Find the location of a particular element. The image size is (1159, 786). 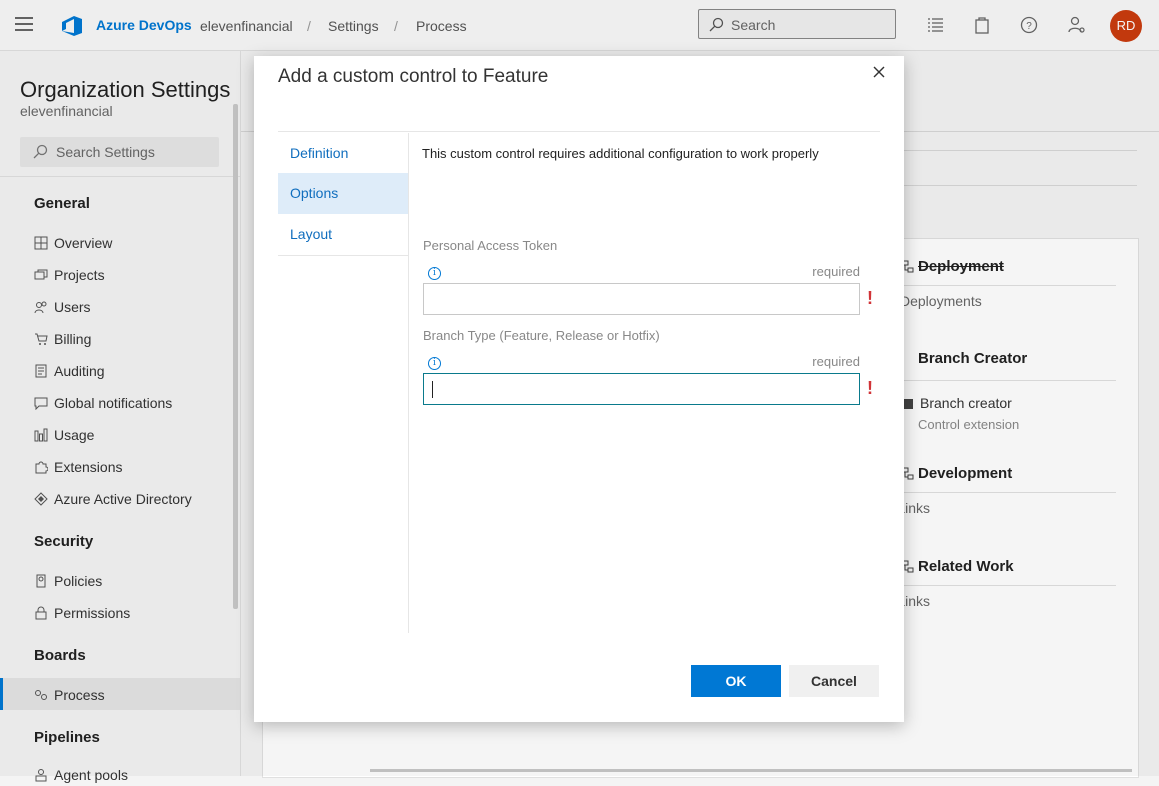

personal-access-token-label: Personal Access Token is located at coordinates (490, 245).